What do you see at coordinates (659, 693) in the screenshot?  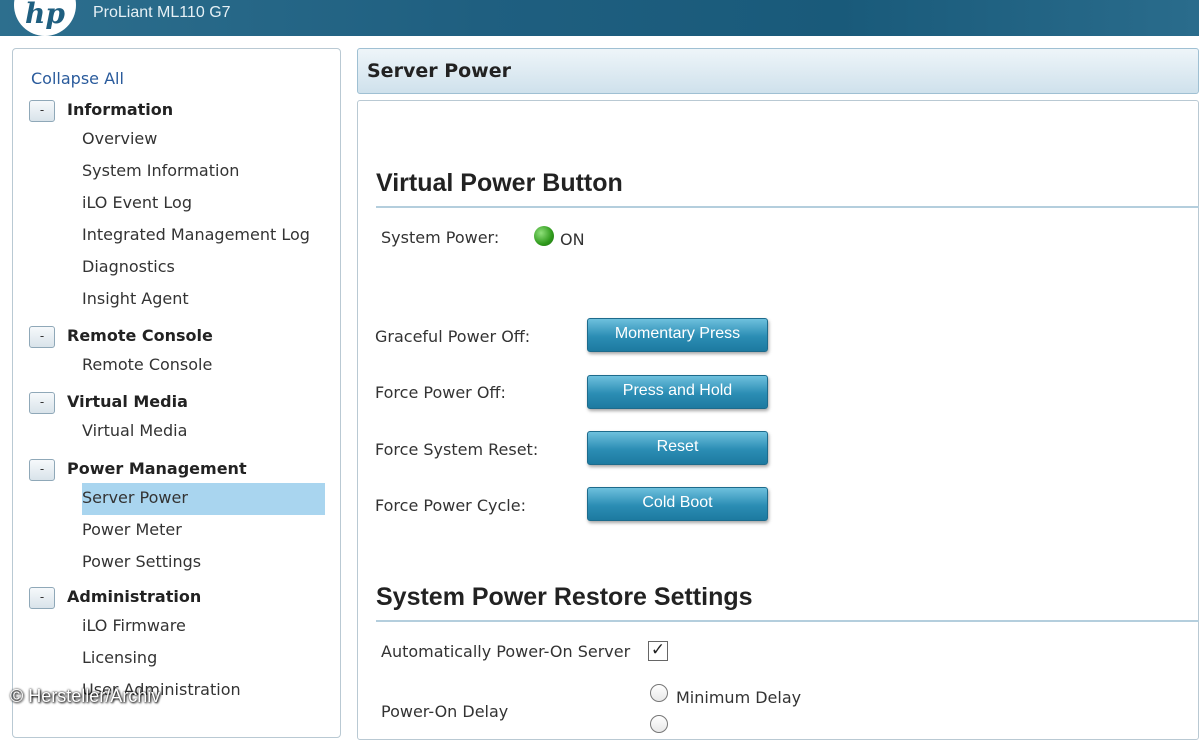 I see `minimum-delay-radio` at bounding box center [659, 693].